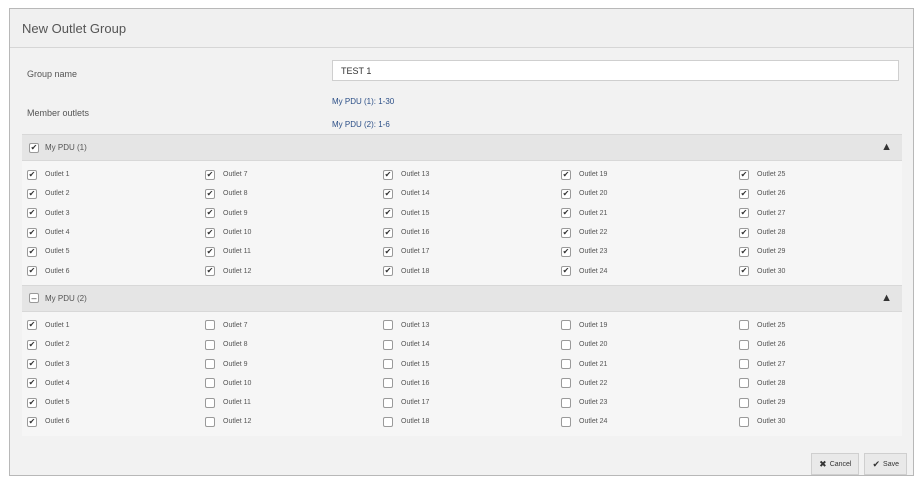  What do you see at coordinates (828, 363) in the screenshot?
I see `outlet-item: Outlet 27` at bounding box center [828, 363].